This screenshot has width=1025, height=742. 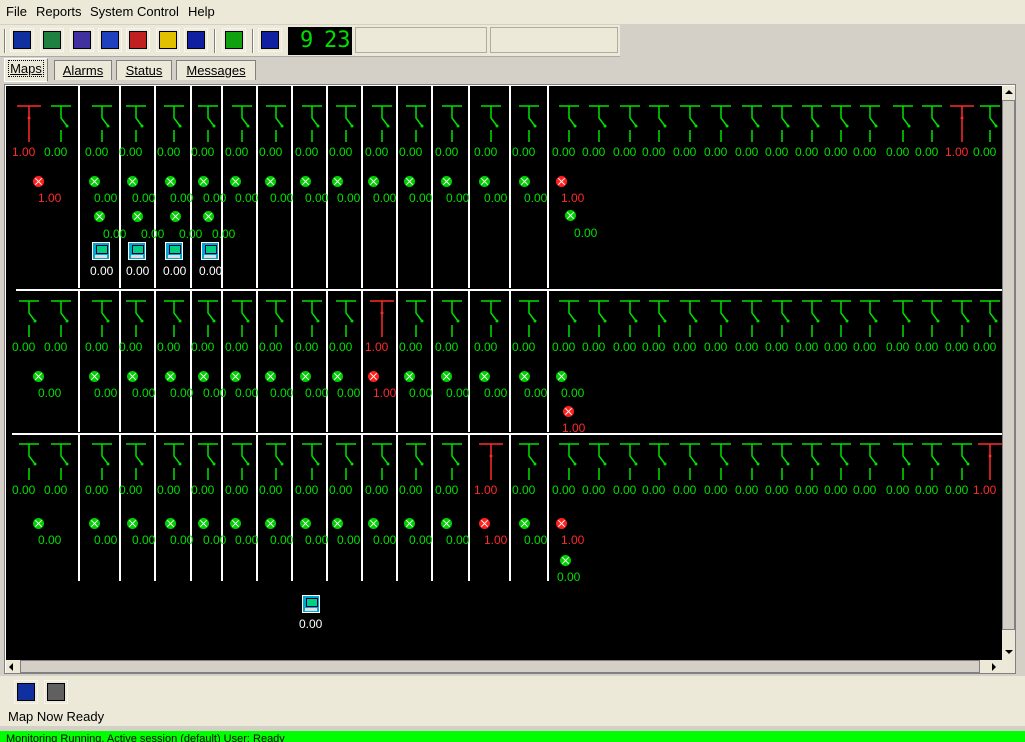 I want to click on pause-button, so click(x=196, y=40).